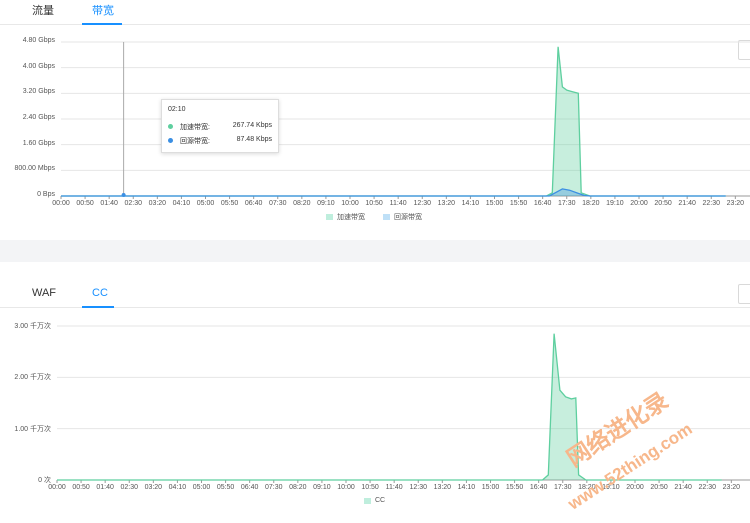  What do you see at coordinates (38, 117) in the screenshot?
I see `y-tick-label: 2.40 Gbps` at bounding box center [38, 117].